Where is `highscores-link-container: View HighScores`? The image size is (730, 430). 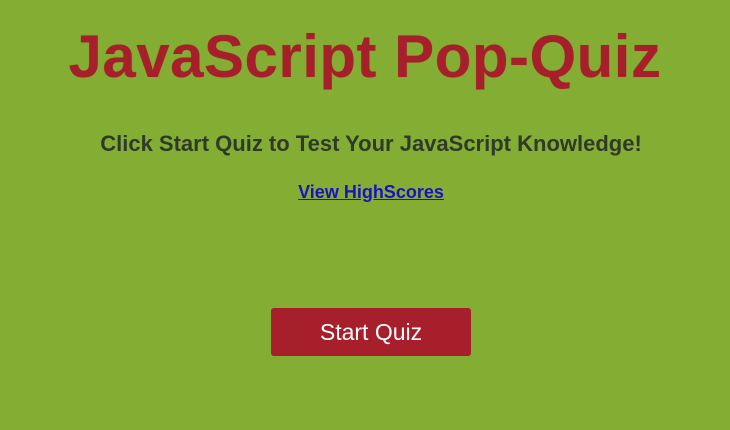 highscores-link-container: View HighScores is located at coordinates (365, 192).